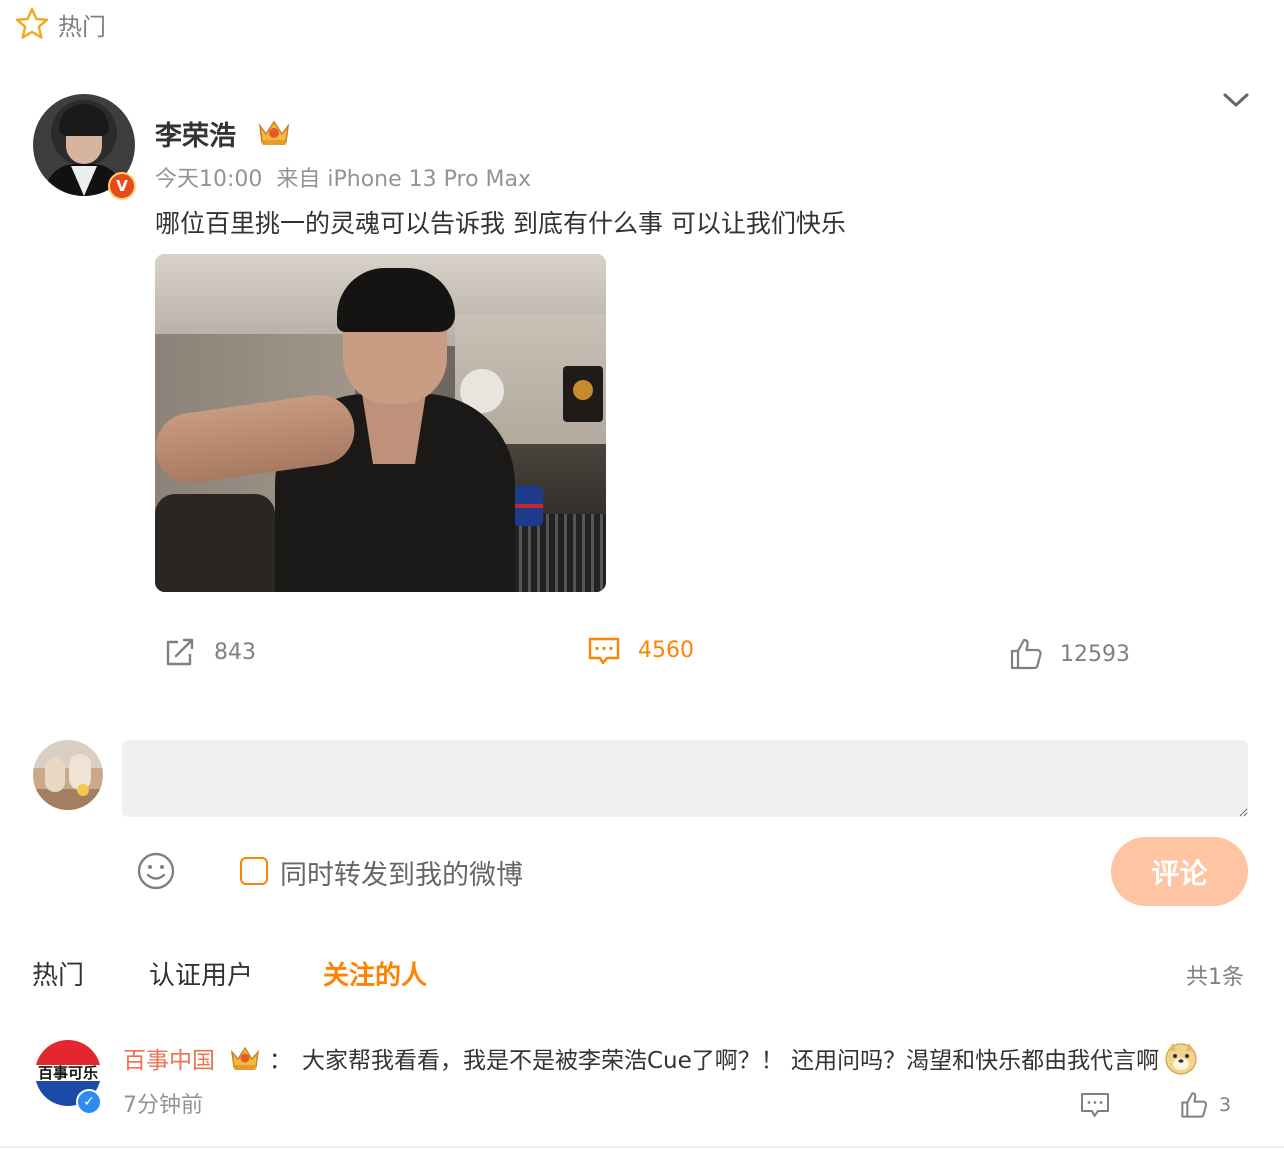  What do you see at coordinates (209, 652) in the screenshot?
I see `repost-button: 843` at bounding box center [209, 652].